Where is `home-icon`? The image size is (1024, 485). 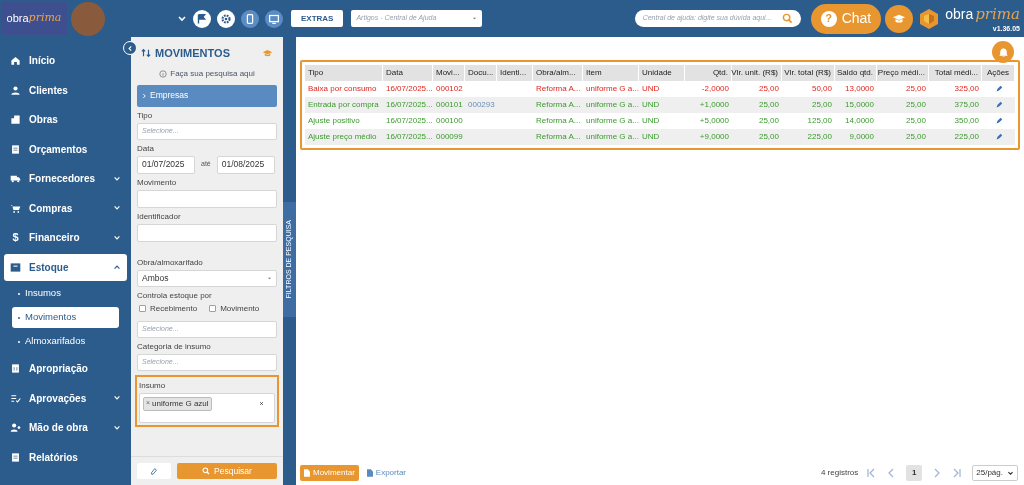 home-icon is located at coordinates (15, 60).